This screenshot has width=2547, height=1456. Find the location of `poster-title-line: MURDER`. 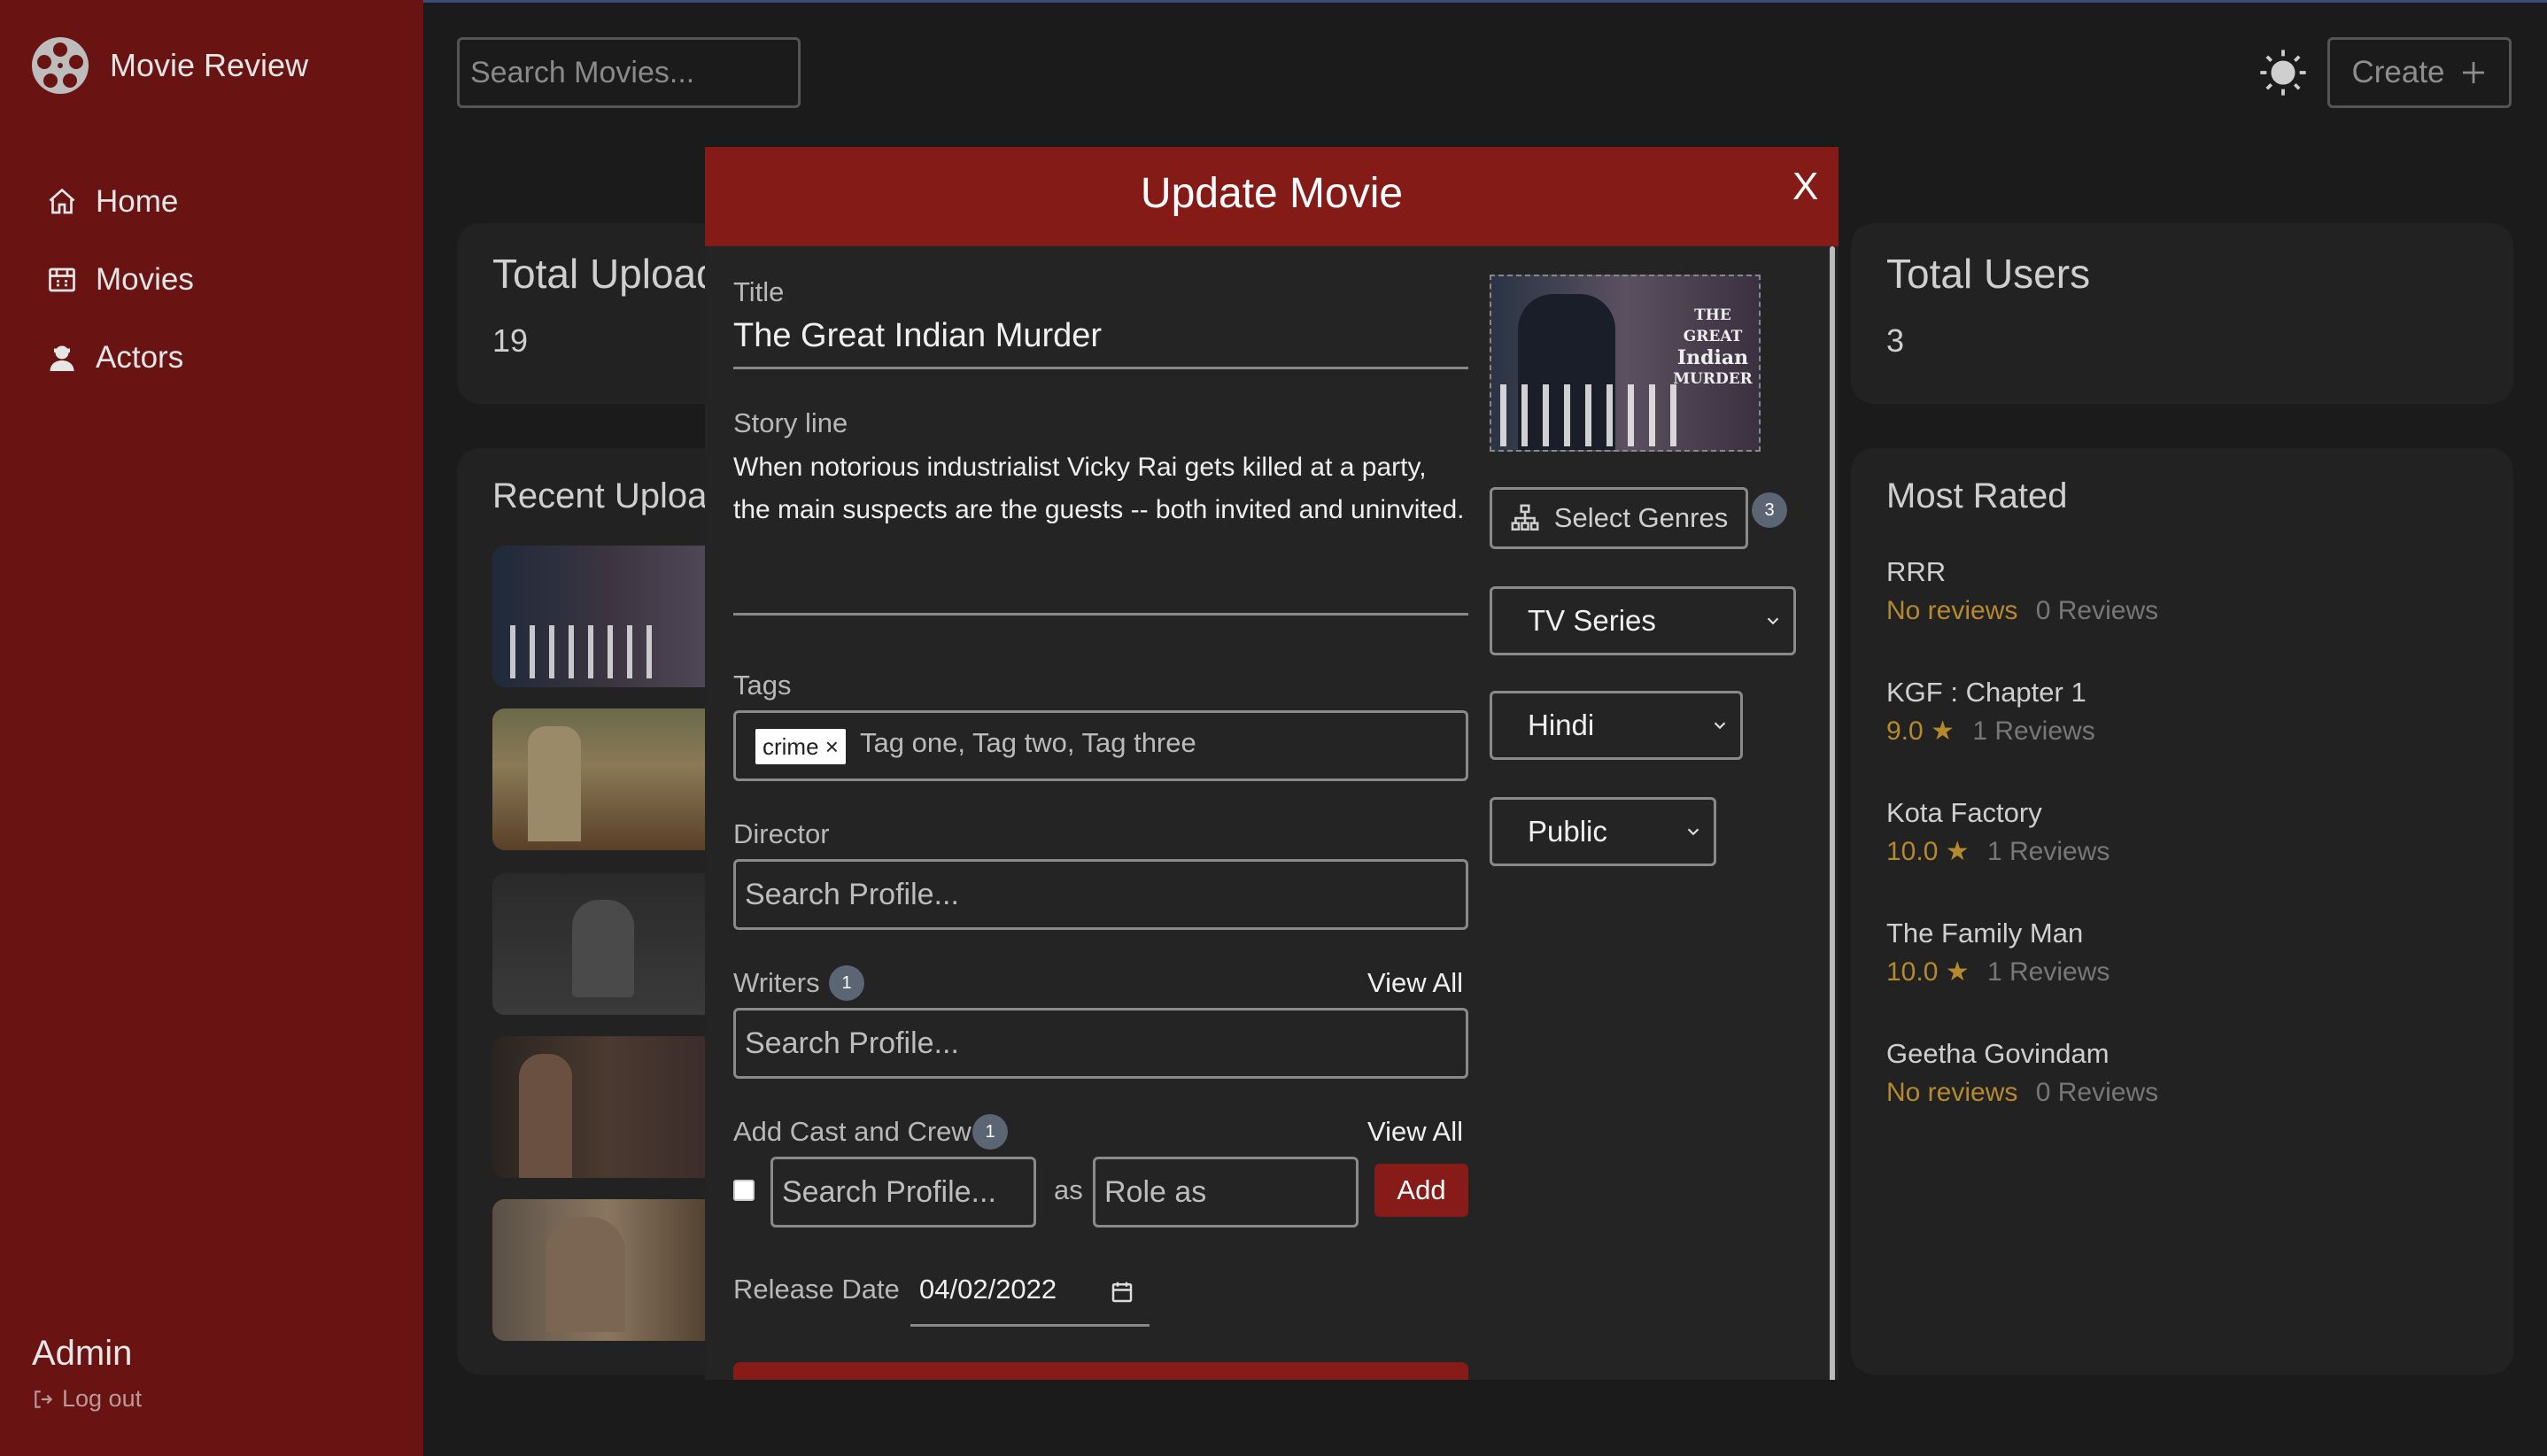

poster-title-line: MURDER is located at coordinates (1713, 379).